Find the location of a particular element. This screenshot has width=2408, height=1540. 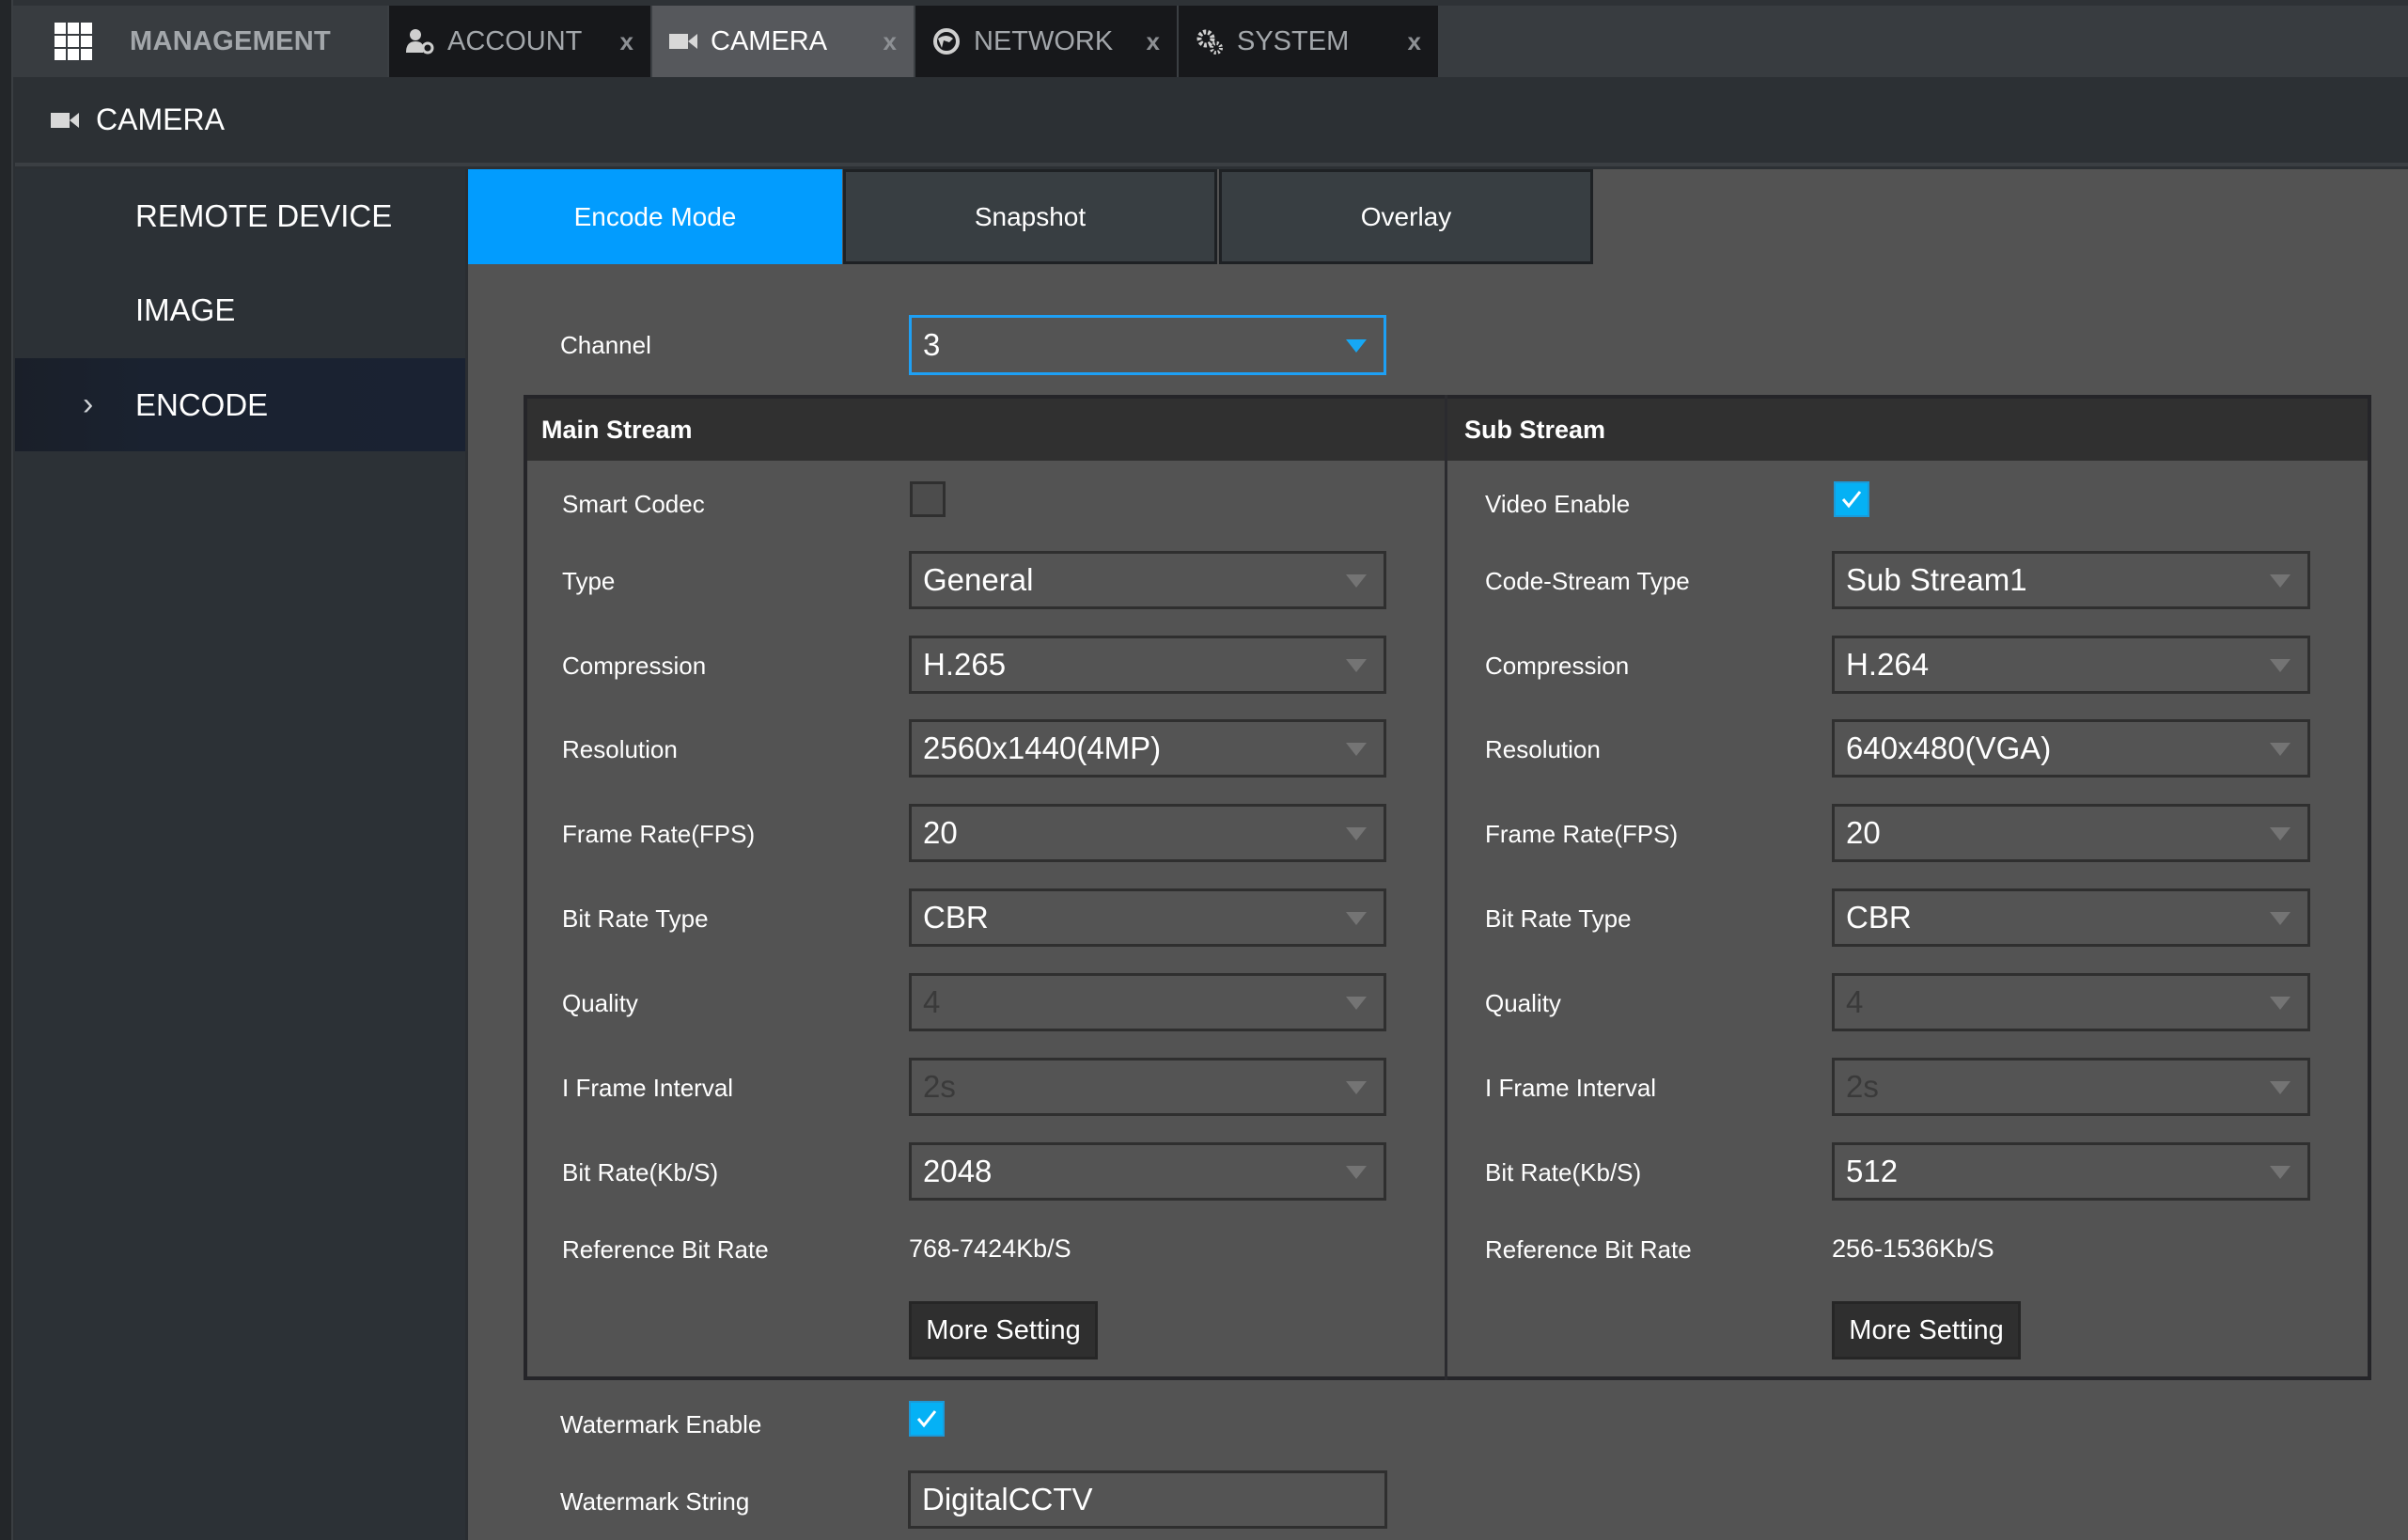

sub-compression-value: H.264 is located at coordinates (1888, 665).